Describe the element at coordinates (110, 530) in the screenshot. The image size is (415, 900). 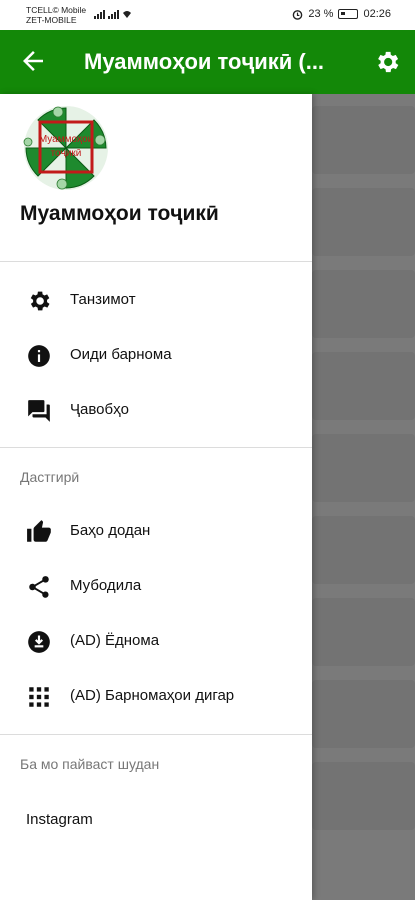
I see `menu-item-label: Баҳо додан` at that location.